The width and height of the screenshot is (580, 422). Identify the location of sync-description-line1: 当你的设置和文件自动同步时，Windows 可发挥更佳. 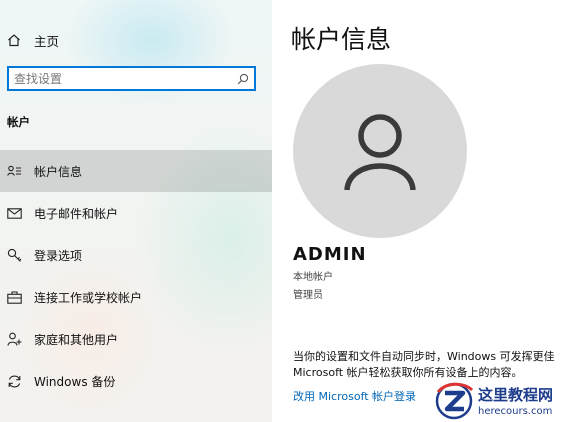
(424, 356).